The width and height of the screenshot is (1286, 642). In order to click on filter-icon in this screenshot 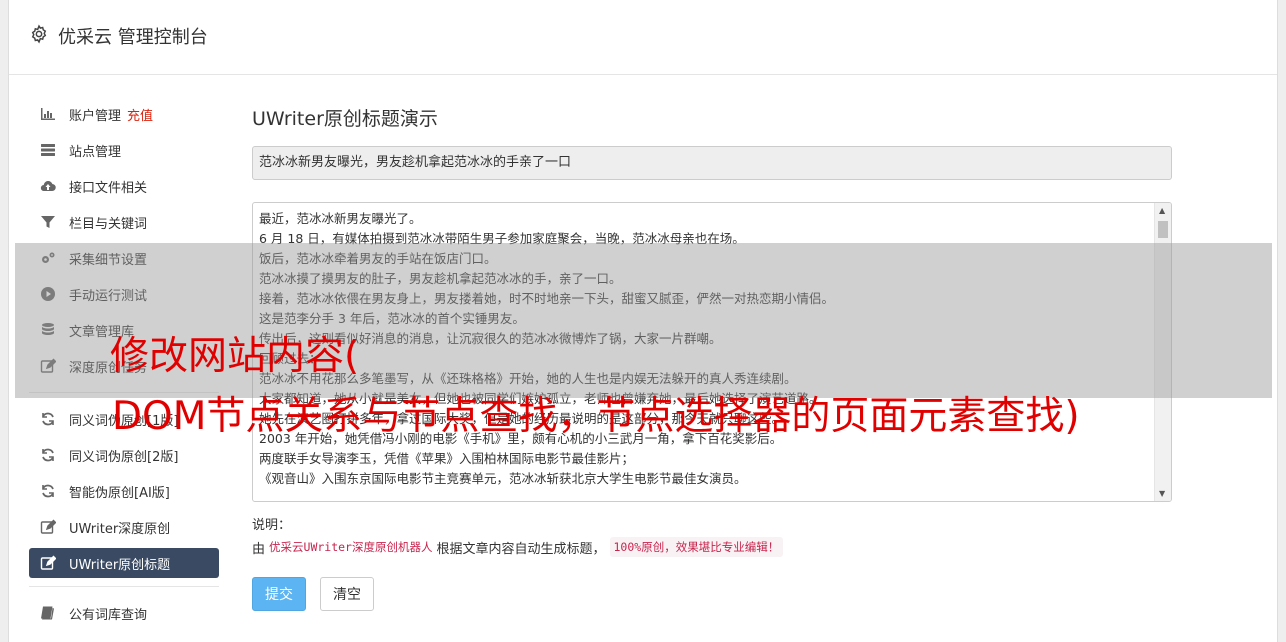, I will do `click(48, 222)`.